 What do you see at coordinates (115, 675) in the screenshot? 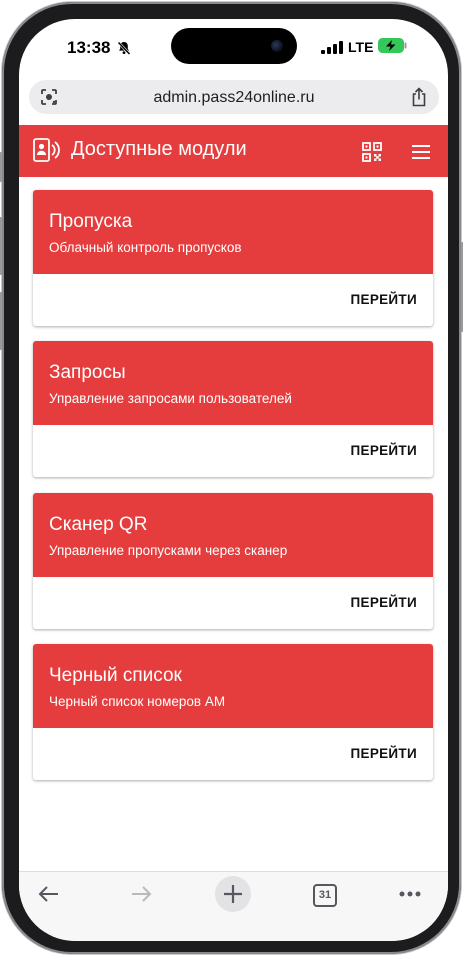
I see `card-title: Черный список` at bounding box center [115, 675].